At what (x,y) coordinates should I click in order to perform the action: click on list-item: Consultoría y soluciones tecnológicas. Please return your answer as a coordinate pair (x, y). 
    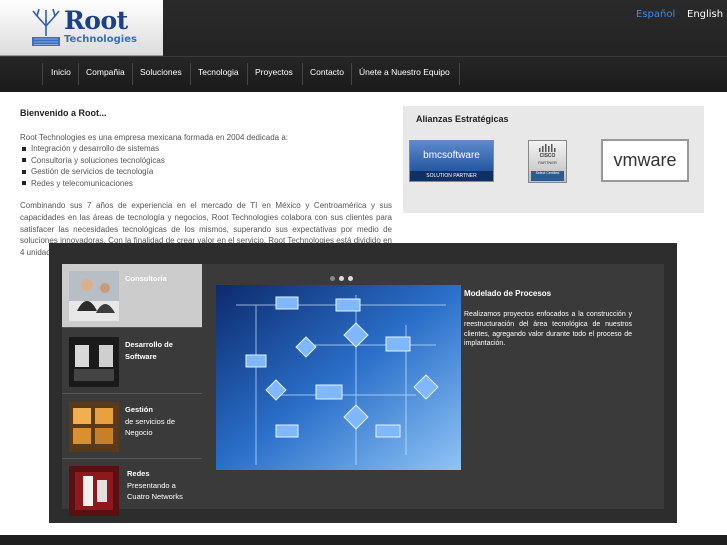
    Looking at the image, I should click on (93, 162).